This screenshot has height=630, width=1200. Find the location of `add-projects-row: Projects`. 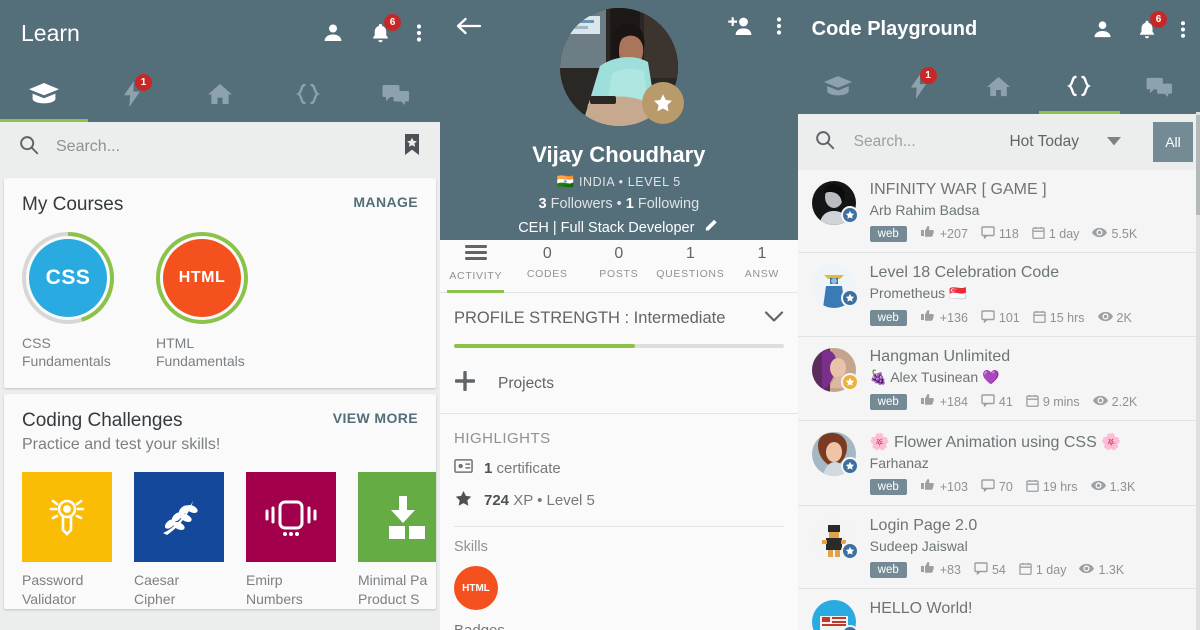

add-projects-row: Projects is located at coordinates (619, 383).